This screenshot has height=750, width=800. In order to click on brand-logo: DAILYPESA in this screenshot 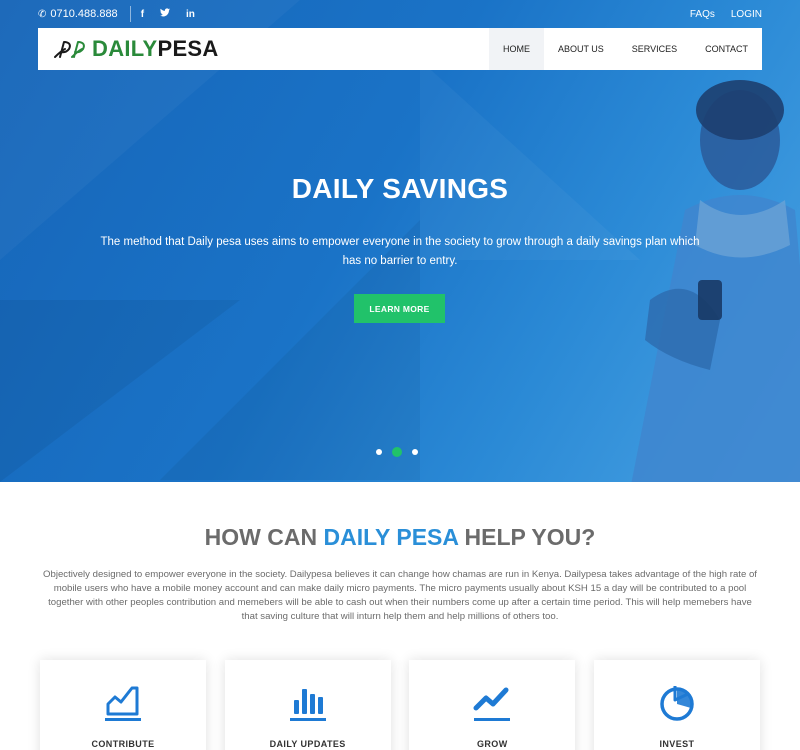, I will do `click(135, 49)`.